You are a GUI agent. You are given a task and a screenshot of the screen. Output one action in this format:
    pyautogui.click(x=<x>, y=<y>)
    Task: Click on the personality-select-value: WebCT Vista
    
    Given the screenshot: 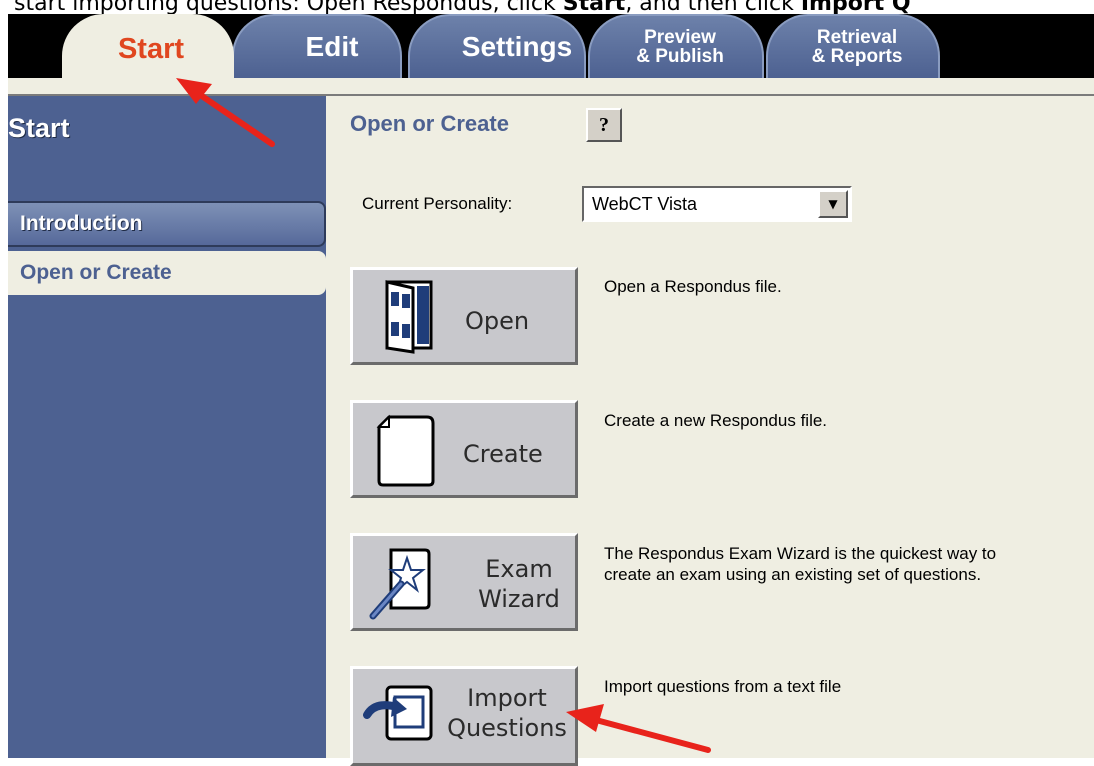 What is the action you would take?
    pyautogui.click(x=645, y=204)
    